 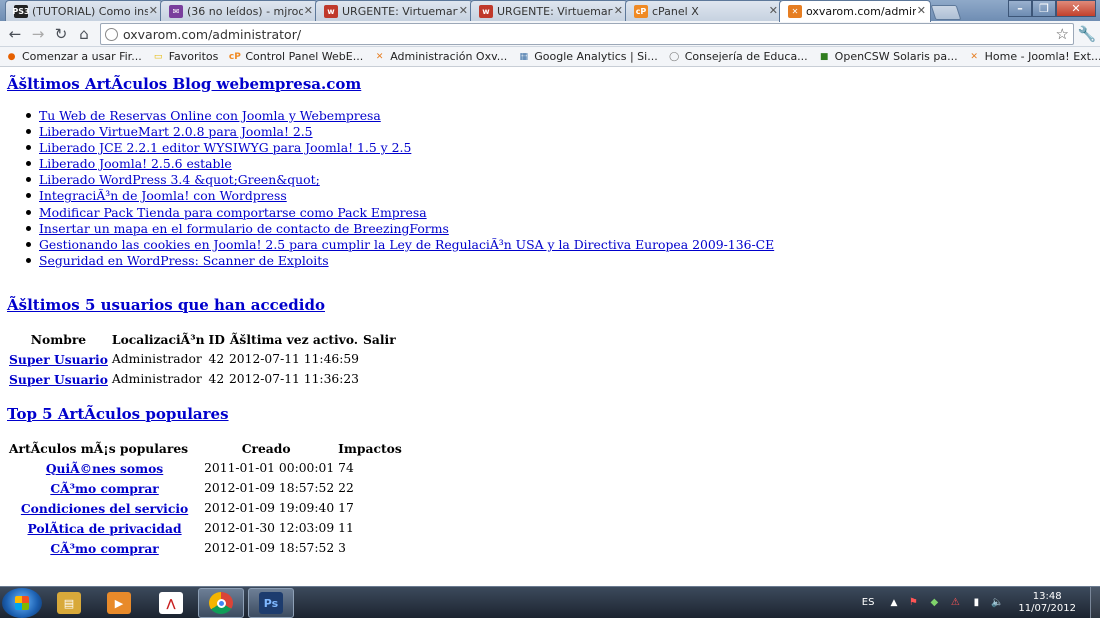 I want to click on close-window-icon: ✕, so click(x=1076, y=8).